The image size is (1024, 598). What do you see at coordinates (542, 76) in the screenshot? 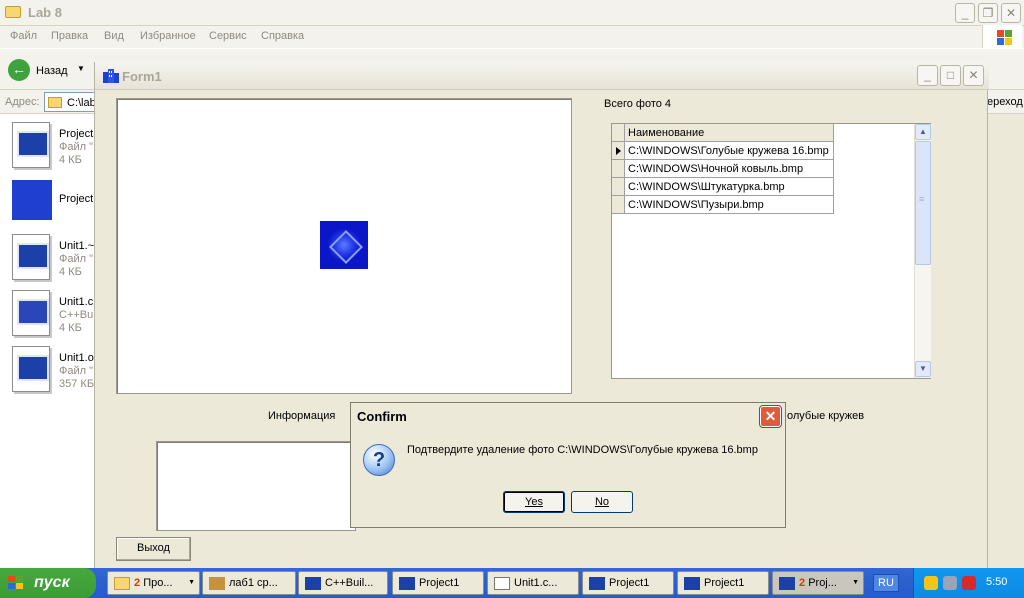
I see `form1-title-bar: Form1 _ □ ✕` at bounding box center [542, 76].